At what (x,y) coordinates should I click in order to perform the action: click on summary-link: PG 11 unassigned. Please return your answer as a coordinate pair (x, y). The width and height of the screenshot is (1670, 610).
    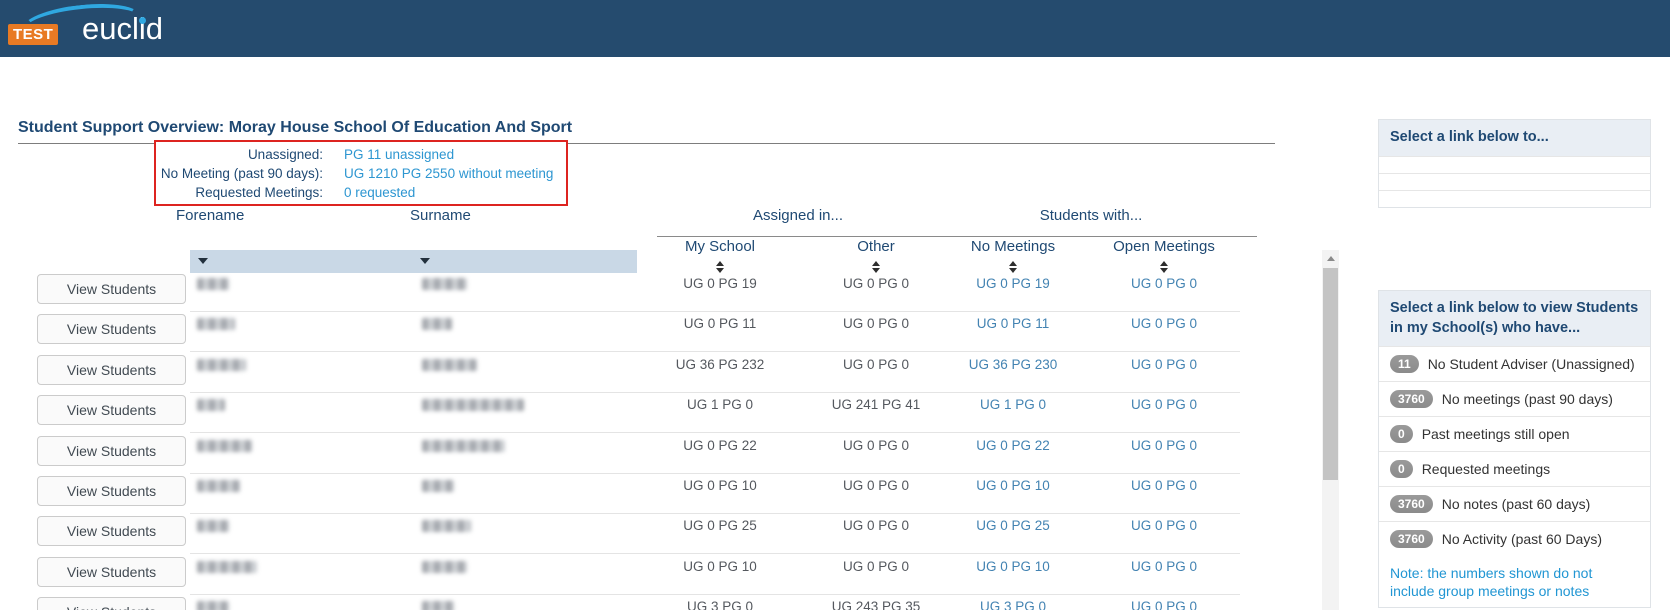
    Looking at the image, I should click on (399, 154).